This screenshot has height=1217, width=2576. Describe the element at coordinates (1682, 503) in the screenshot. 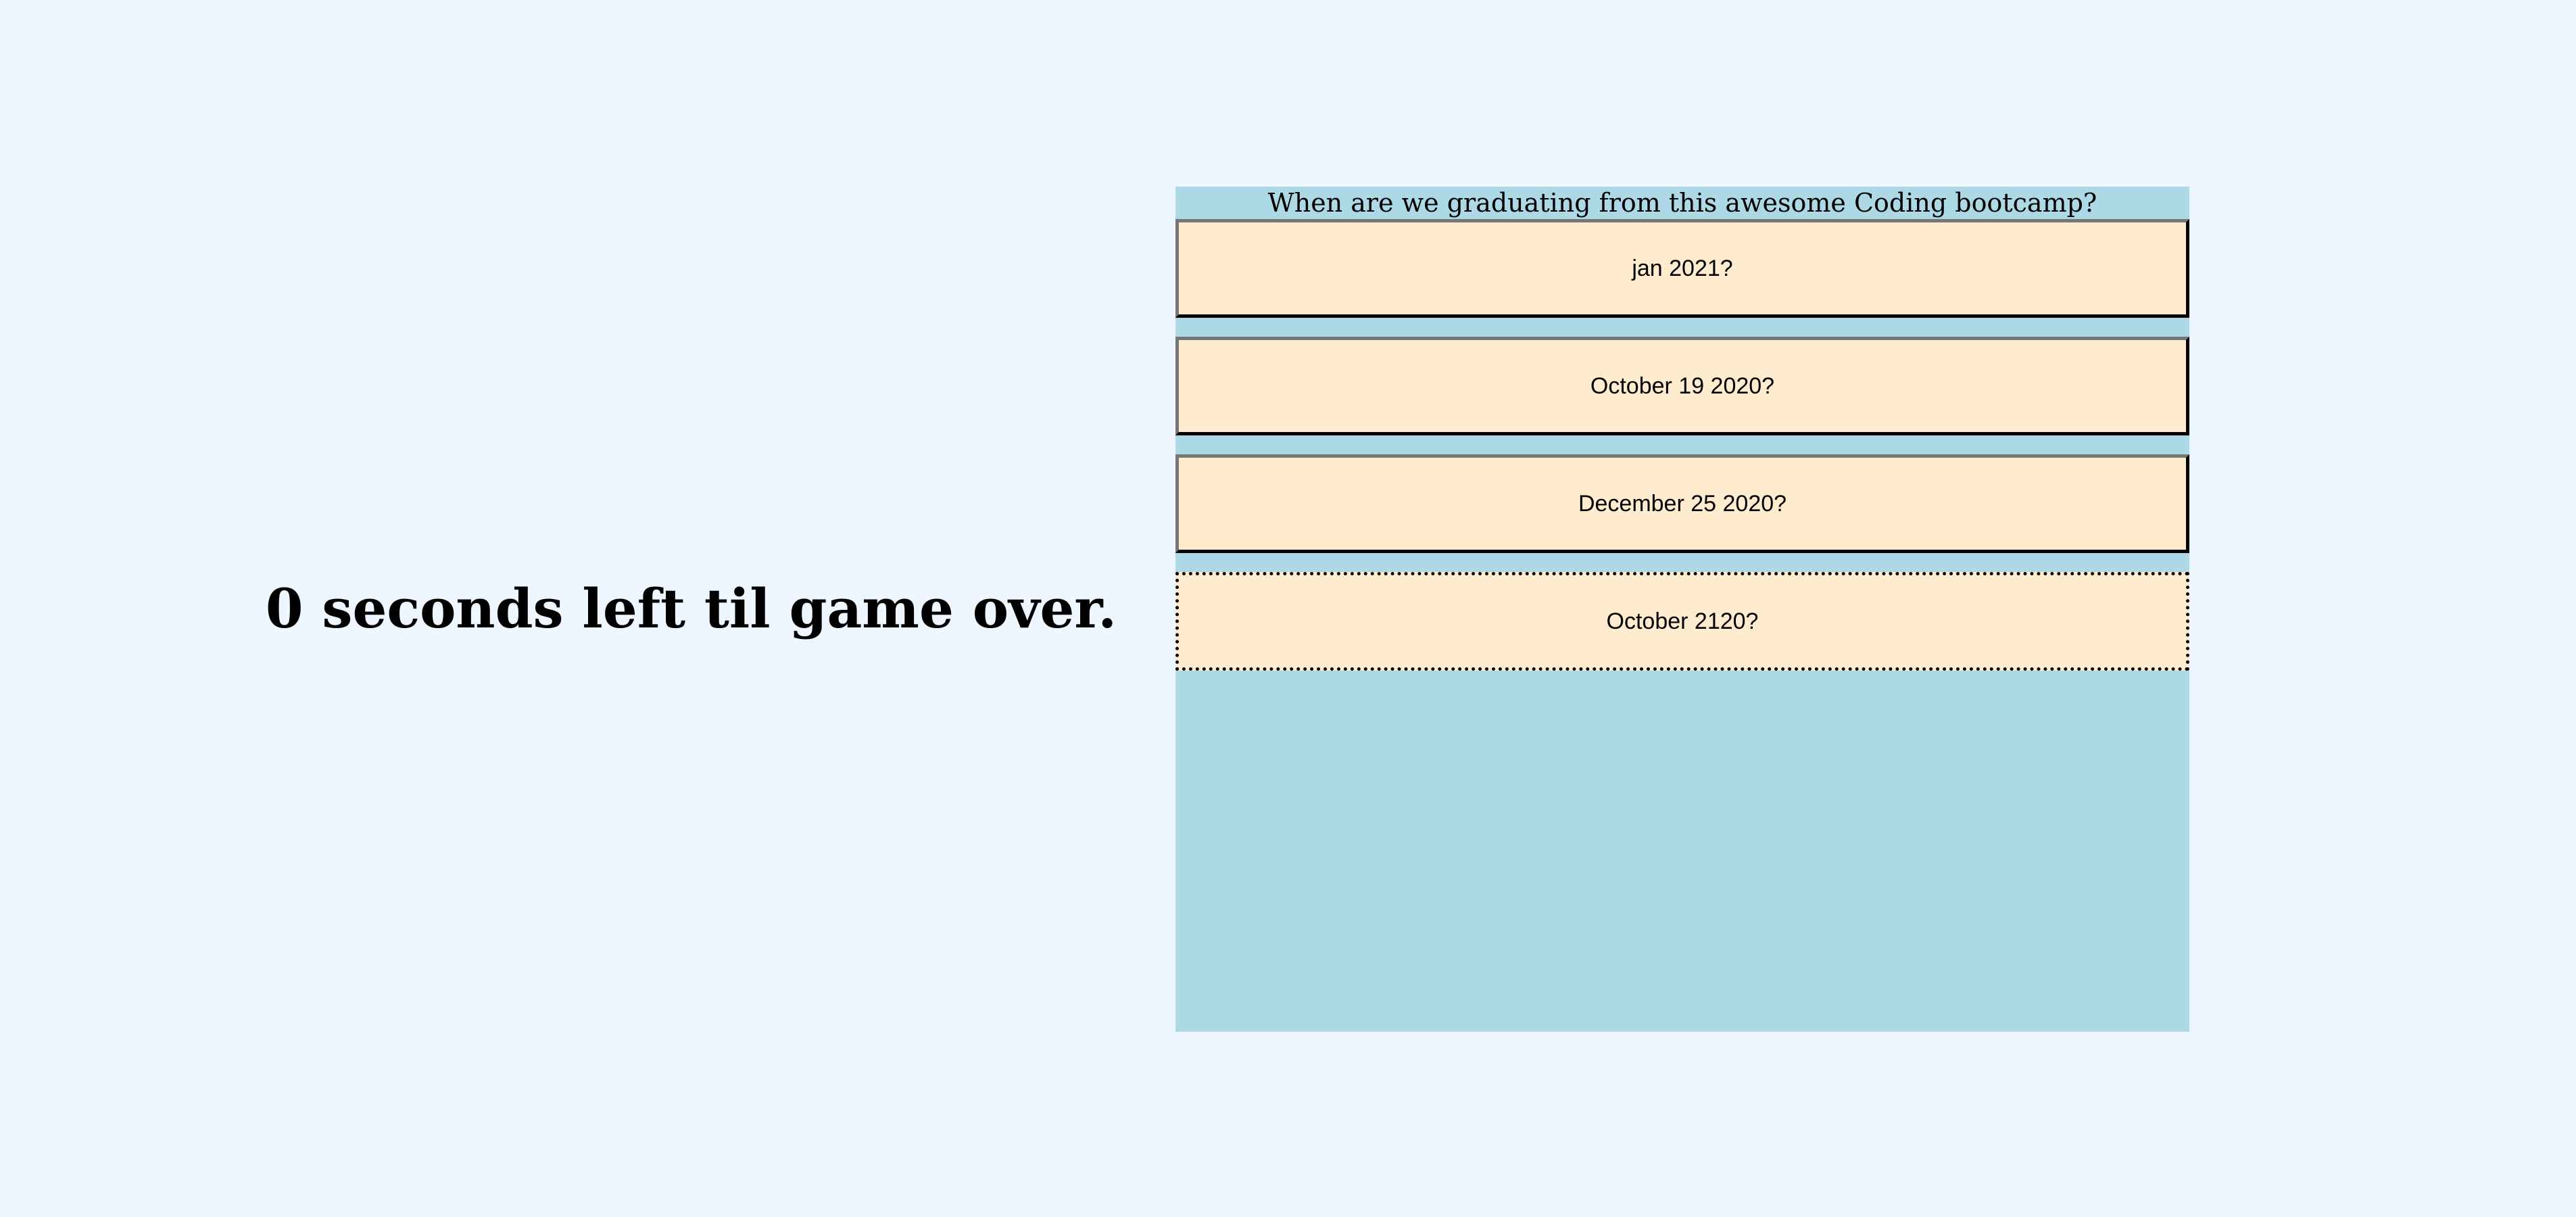

I see `answer-button-december-25-2020: December 25 2020?` at that location.